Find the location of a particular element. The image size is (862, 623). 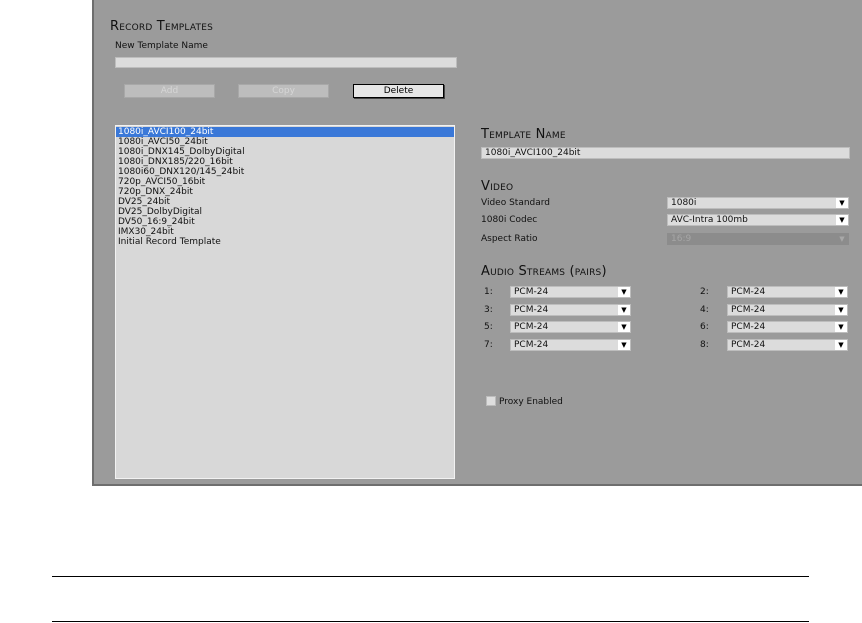

list-item: IMX30_24bit is located at coordinates (285, 232).